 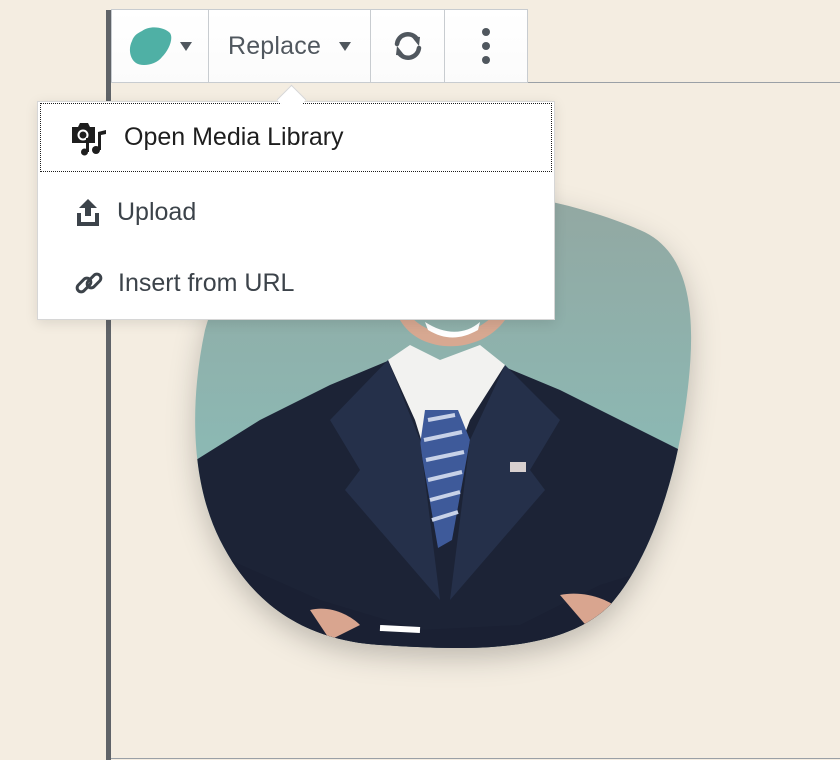 What do you see at coordinates (296, 283) in the screenshot?
I see `menu-item-insert-from-url: Insert from URL` at bounding box center [296, 283].